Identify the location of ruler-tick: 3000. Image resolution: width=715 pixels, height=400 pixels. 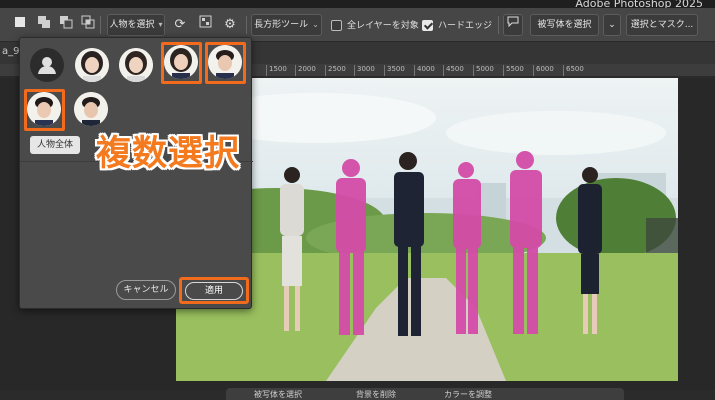
(364, 70).